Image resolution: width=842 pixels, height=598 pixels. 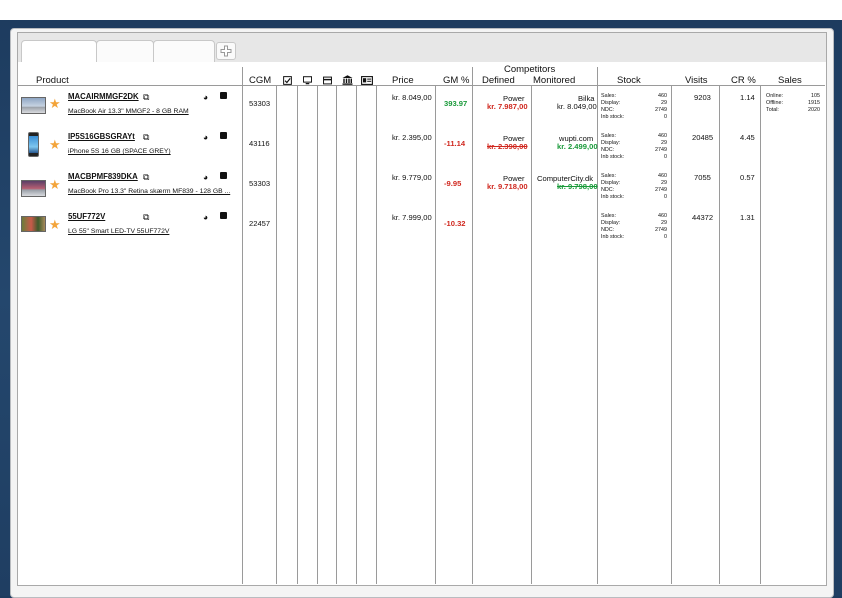 I want to click on visits-value: 20485, so click(x=703, y=137).